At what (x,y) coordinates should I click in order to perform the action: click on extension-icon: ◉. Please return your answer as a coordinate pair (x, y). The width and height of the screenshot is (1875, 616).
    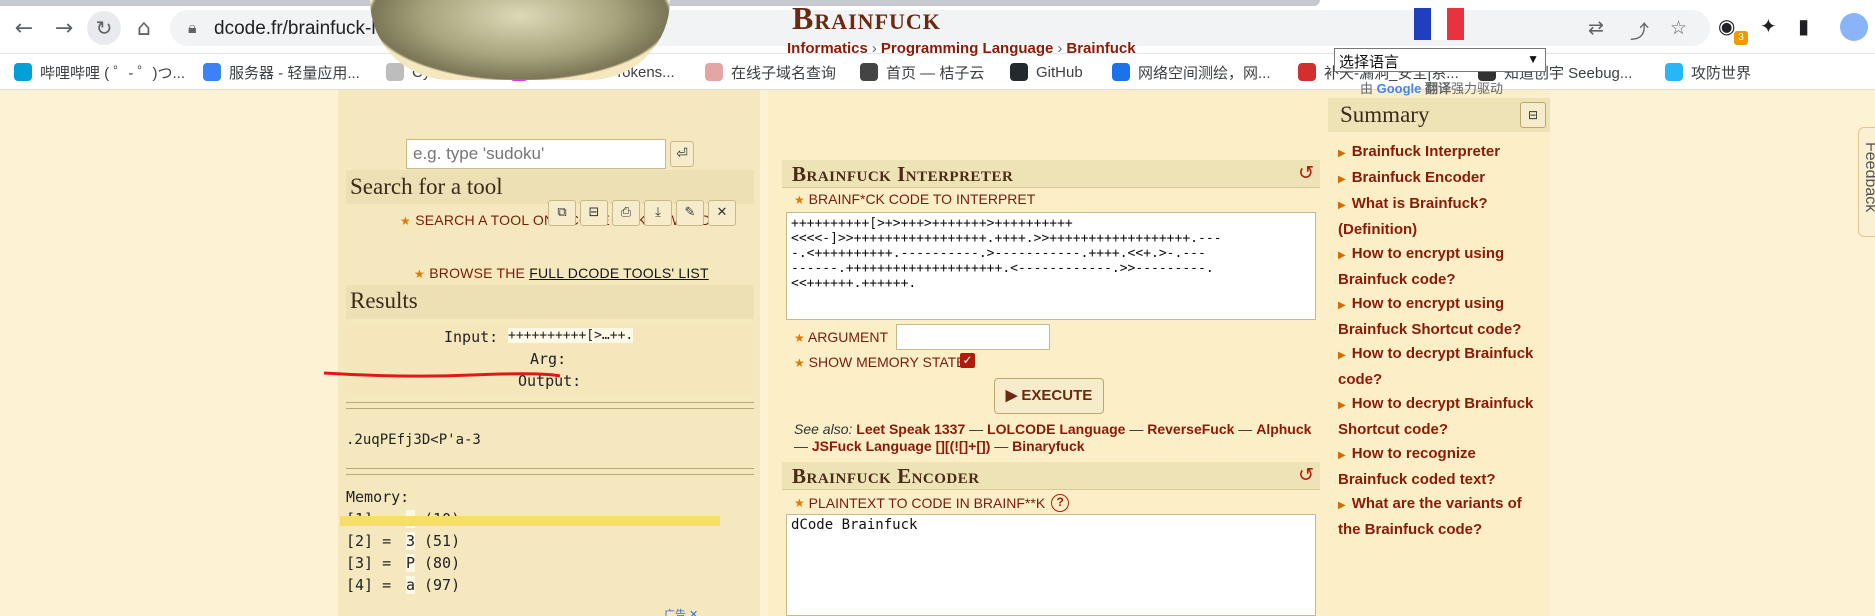
    Looking at the image, I should click on (1726, 26).